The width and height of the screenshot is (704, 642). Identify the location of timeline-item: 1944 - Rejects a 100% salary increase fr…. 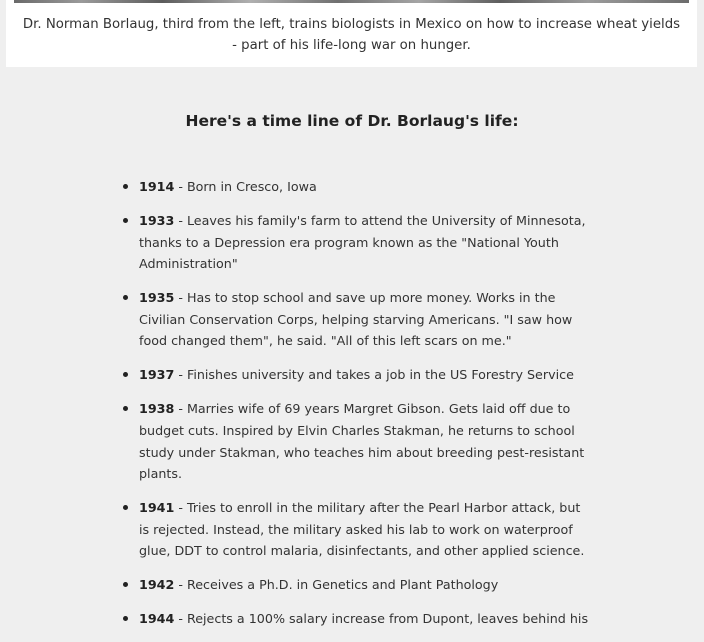
(358, 619).